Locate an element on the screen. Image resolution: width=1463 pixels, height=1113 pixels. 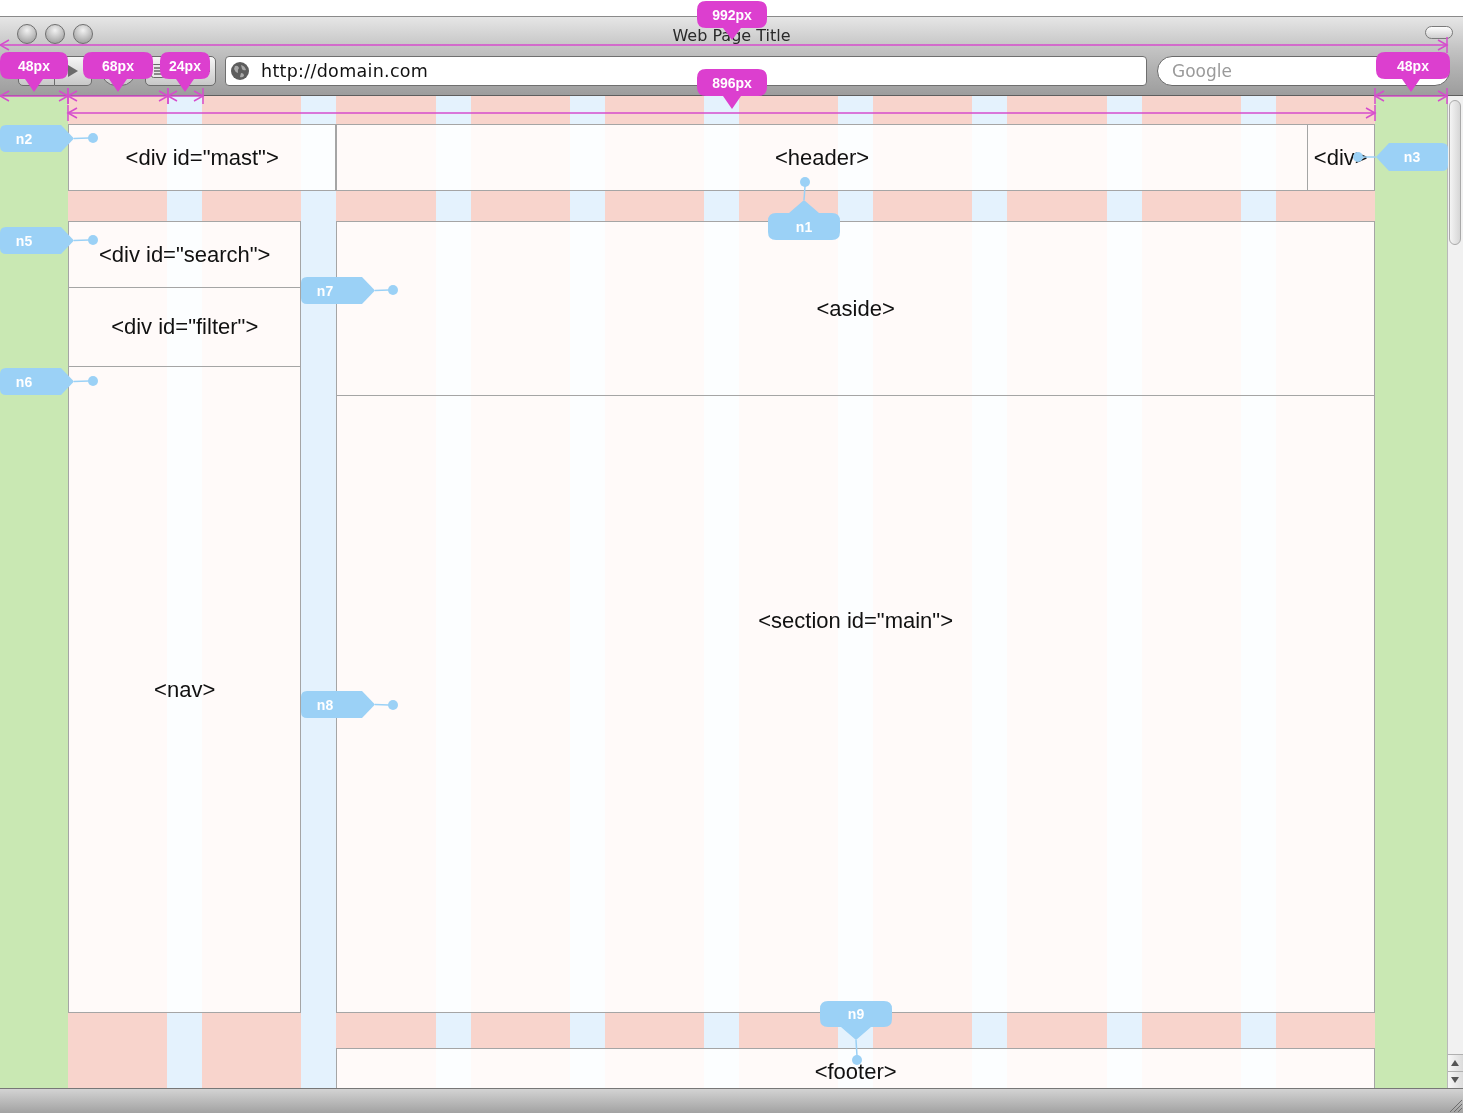
note-pin: n5 is located at coordinates (49, 240).